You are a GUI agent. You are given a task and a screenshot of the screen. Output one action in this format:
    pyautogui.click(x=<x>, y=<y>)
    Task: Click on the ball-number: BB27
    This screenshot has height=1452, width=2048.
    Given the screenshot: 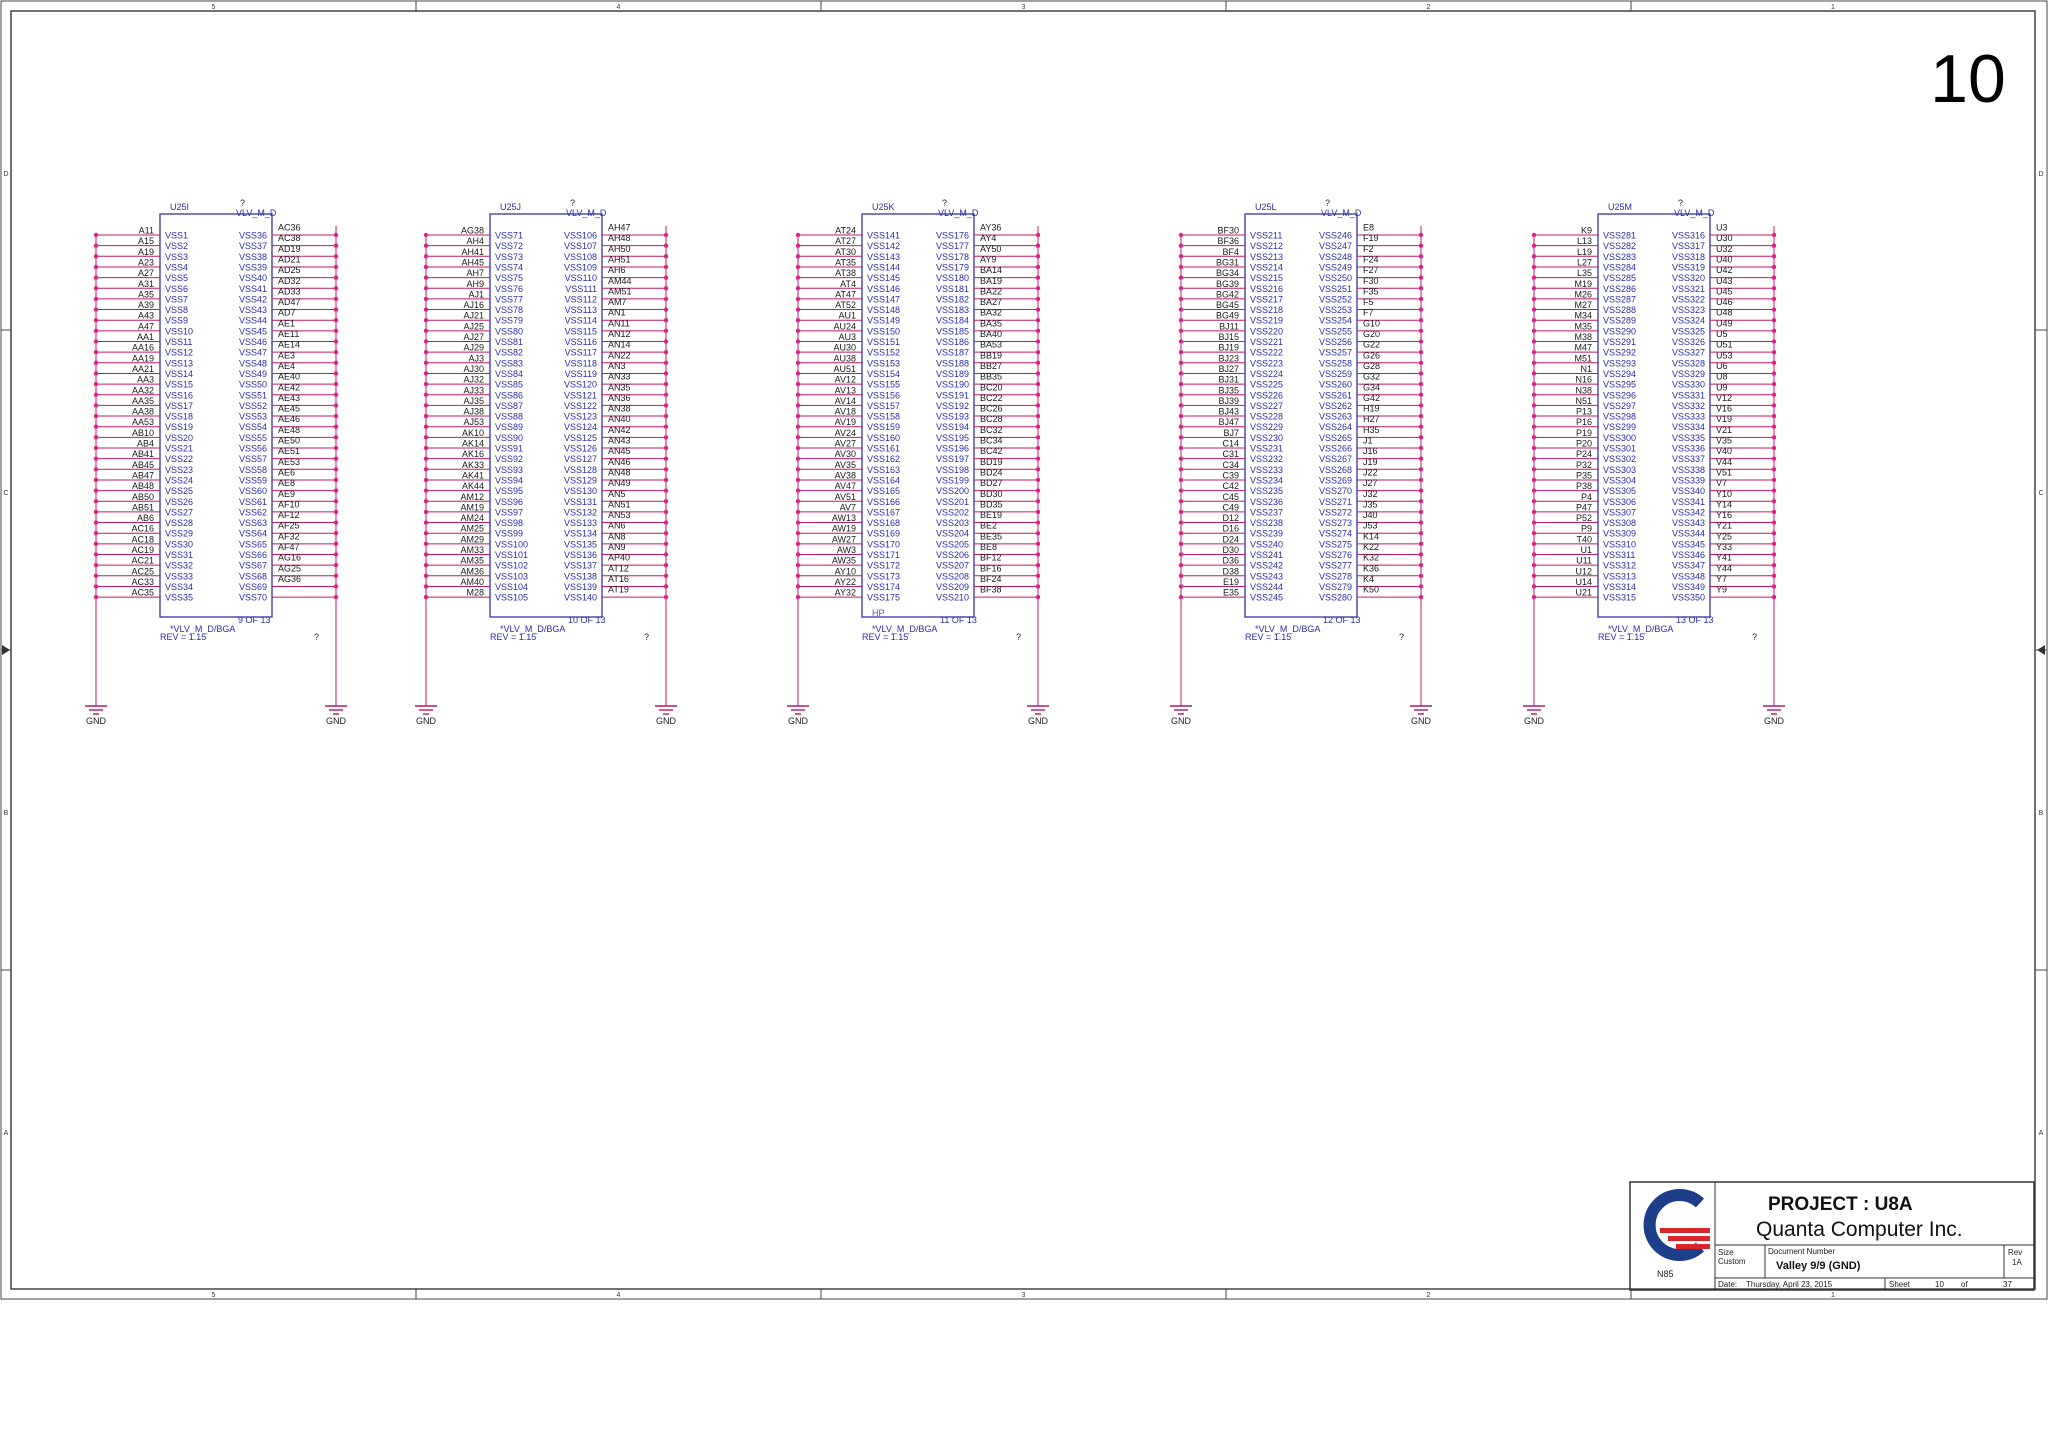 What is the action you would take?
    pyautogui.click(x=991, y=366)
    